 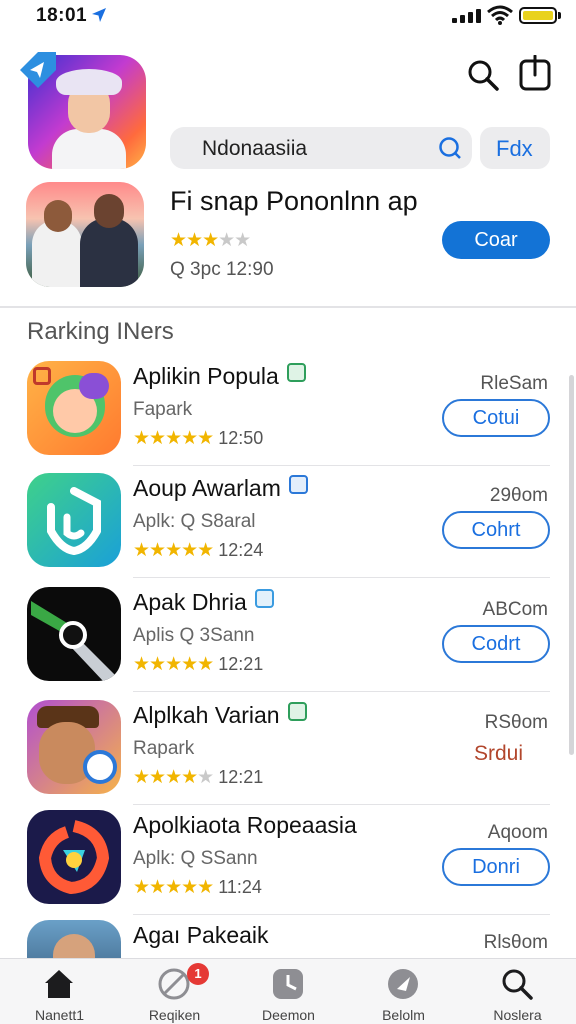 What do you see at coordinates (74, 634) in the screenshot?
I see `app-icon-black-green` at bounding box center [74, 634].